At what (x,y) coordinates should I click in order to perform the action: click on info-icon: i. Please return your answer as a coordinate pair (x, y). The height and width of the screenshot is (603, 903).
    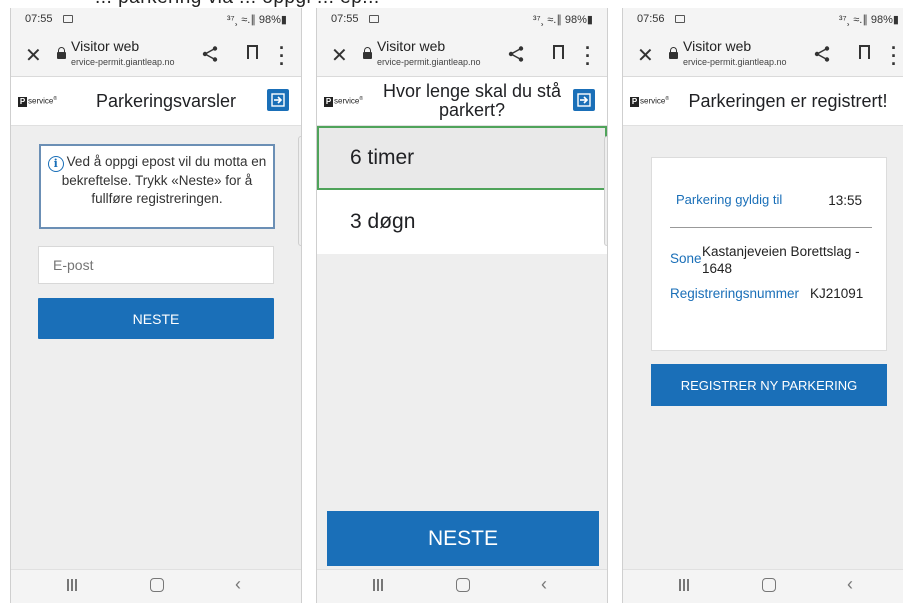
    Looking at the image, I should click on (55, 164).